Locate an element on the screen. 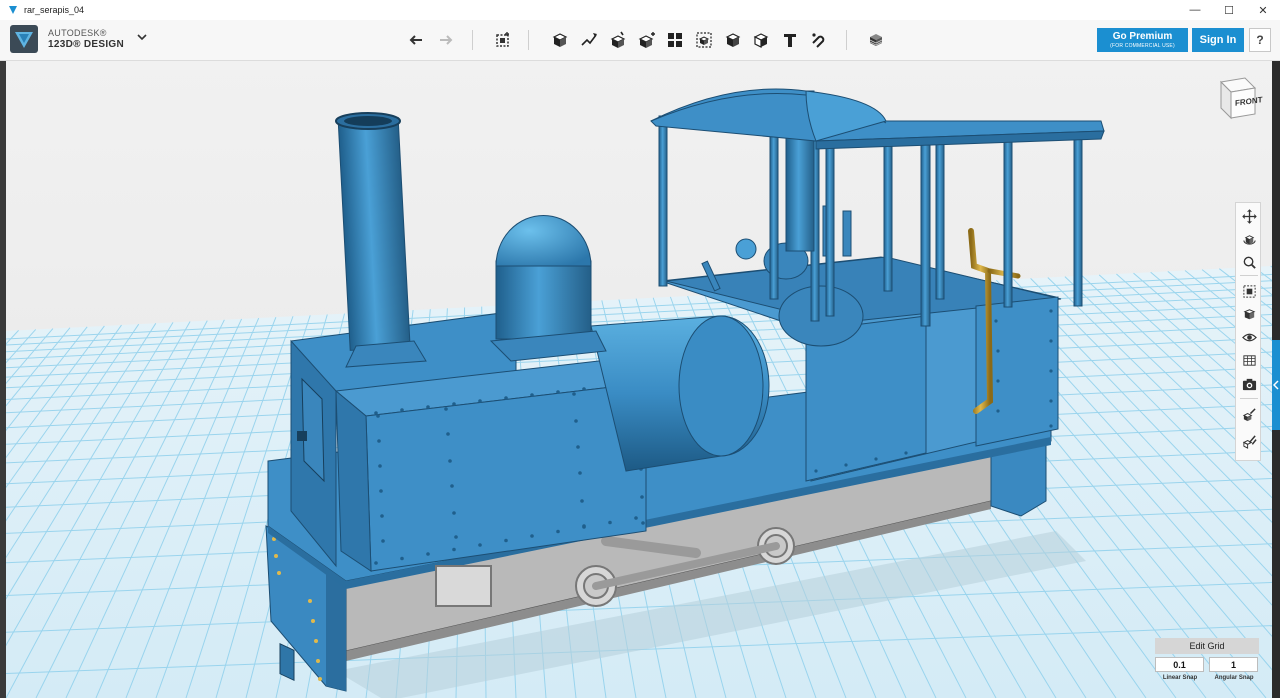 This screenshot has height=698, width=1280. visibility-button is located at coordinates (1249, 337).